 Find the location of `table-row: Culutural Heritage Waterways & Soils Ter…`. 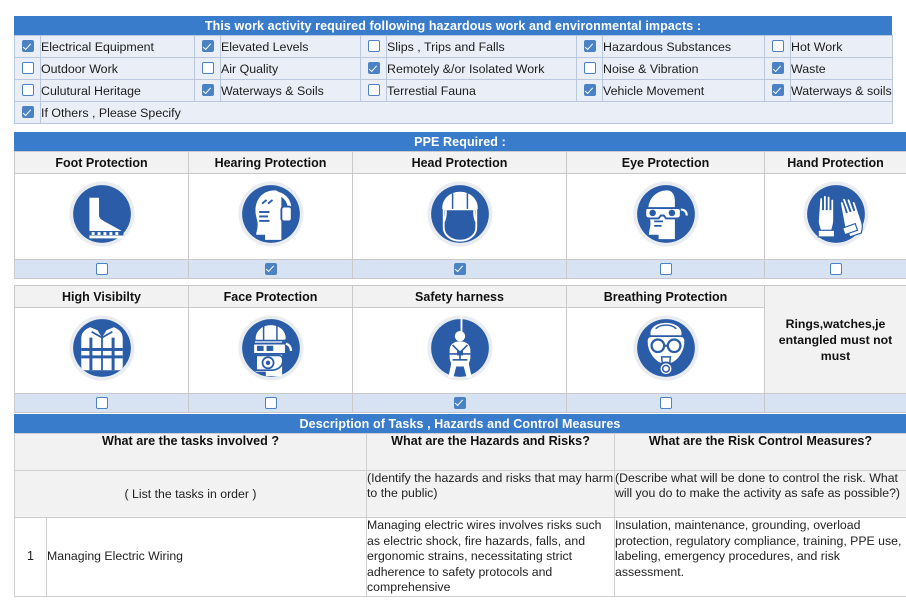

table-row: Culutural Heritage Waterways & Soils Ter… is located at coordinates (453, 90).